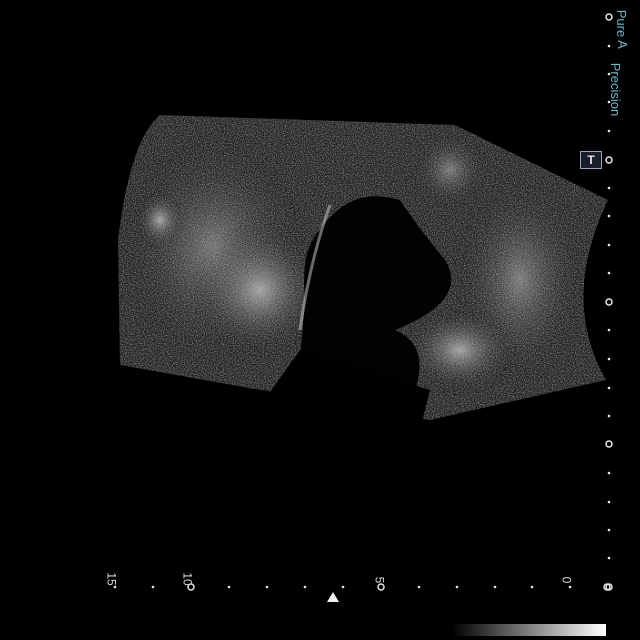 The height and width of the screenshot is (640, 640). Describe the element at coordinates (591, 160) in the screenshot. I see `focus-marker-badge: T` at that location.